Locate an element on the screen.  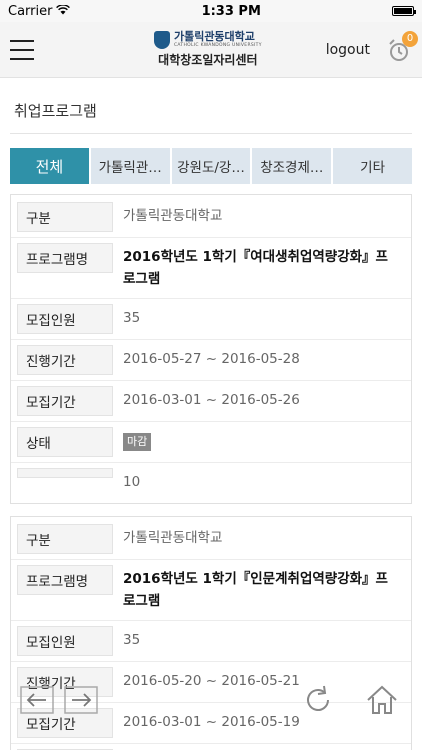
arrow-left-icon is located at coordinates (37, 700).